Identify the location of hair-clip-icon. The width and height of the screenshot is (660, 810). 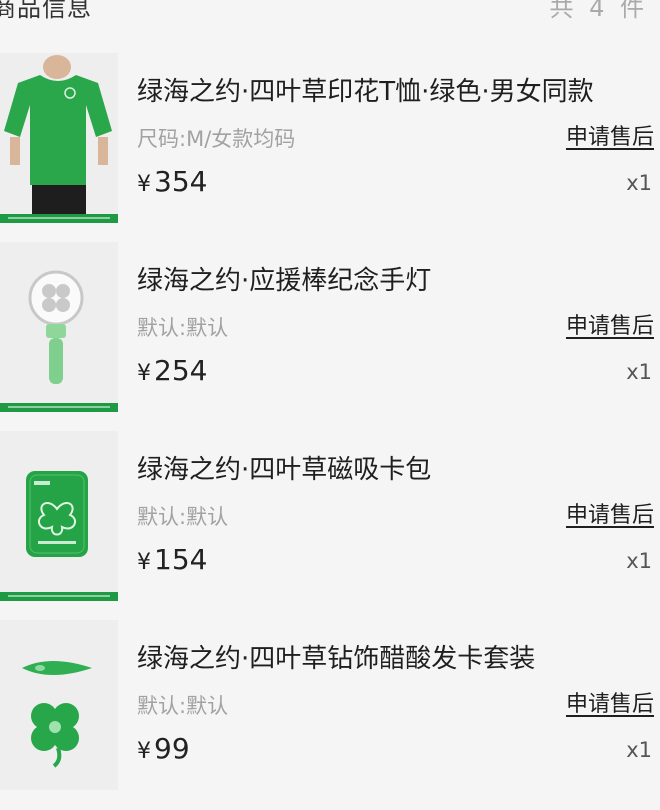
(59, 705).